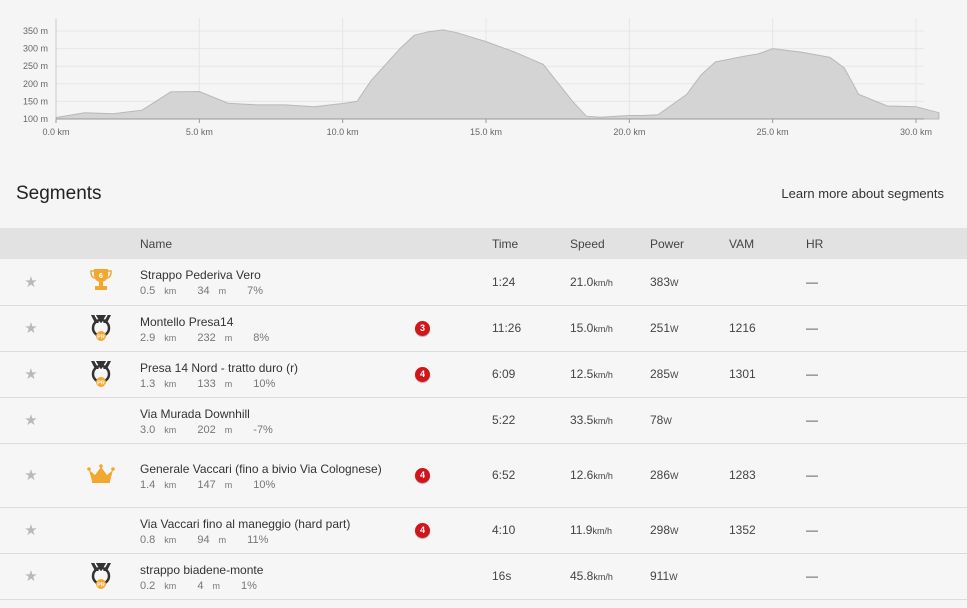 The image size is (967, 608). I want to click on award-cell: 6, so click(101, 282).